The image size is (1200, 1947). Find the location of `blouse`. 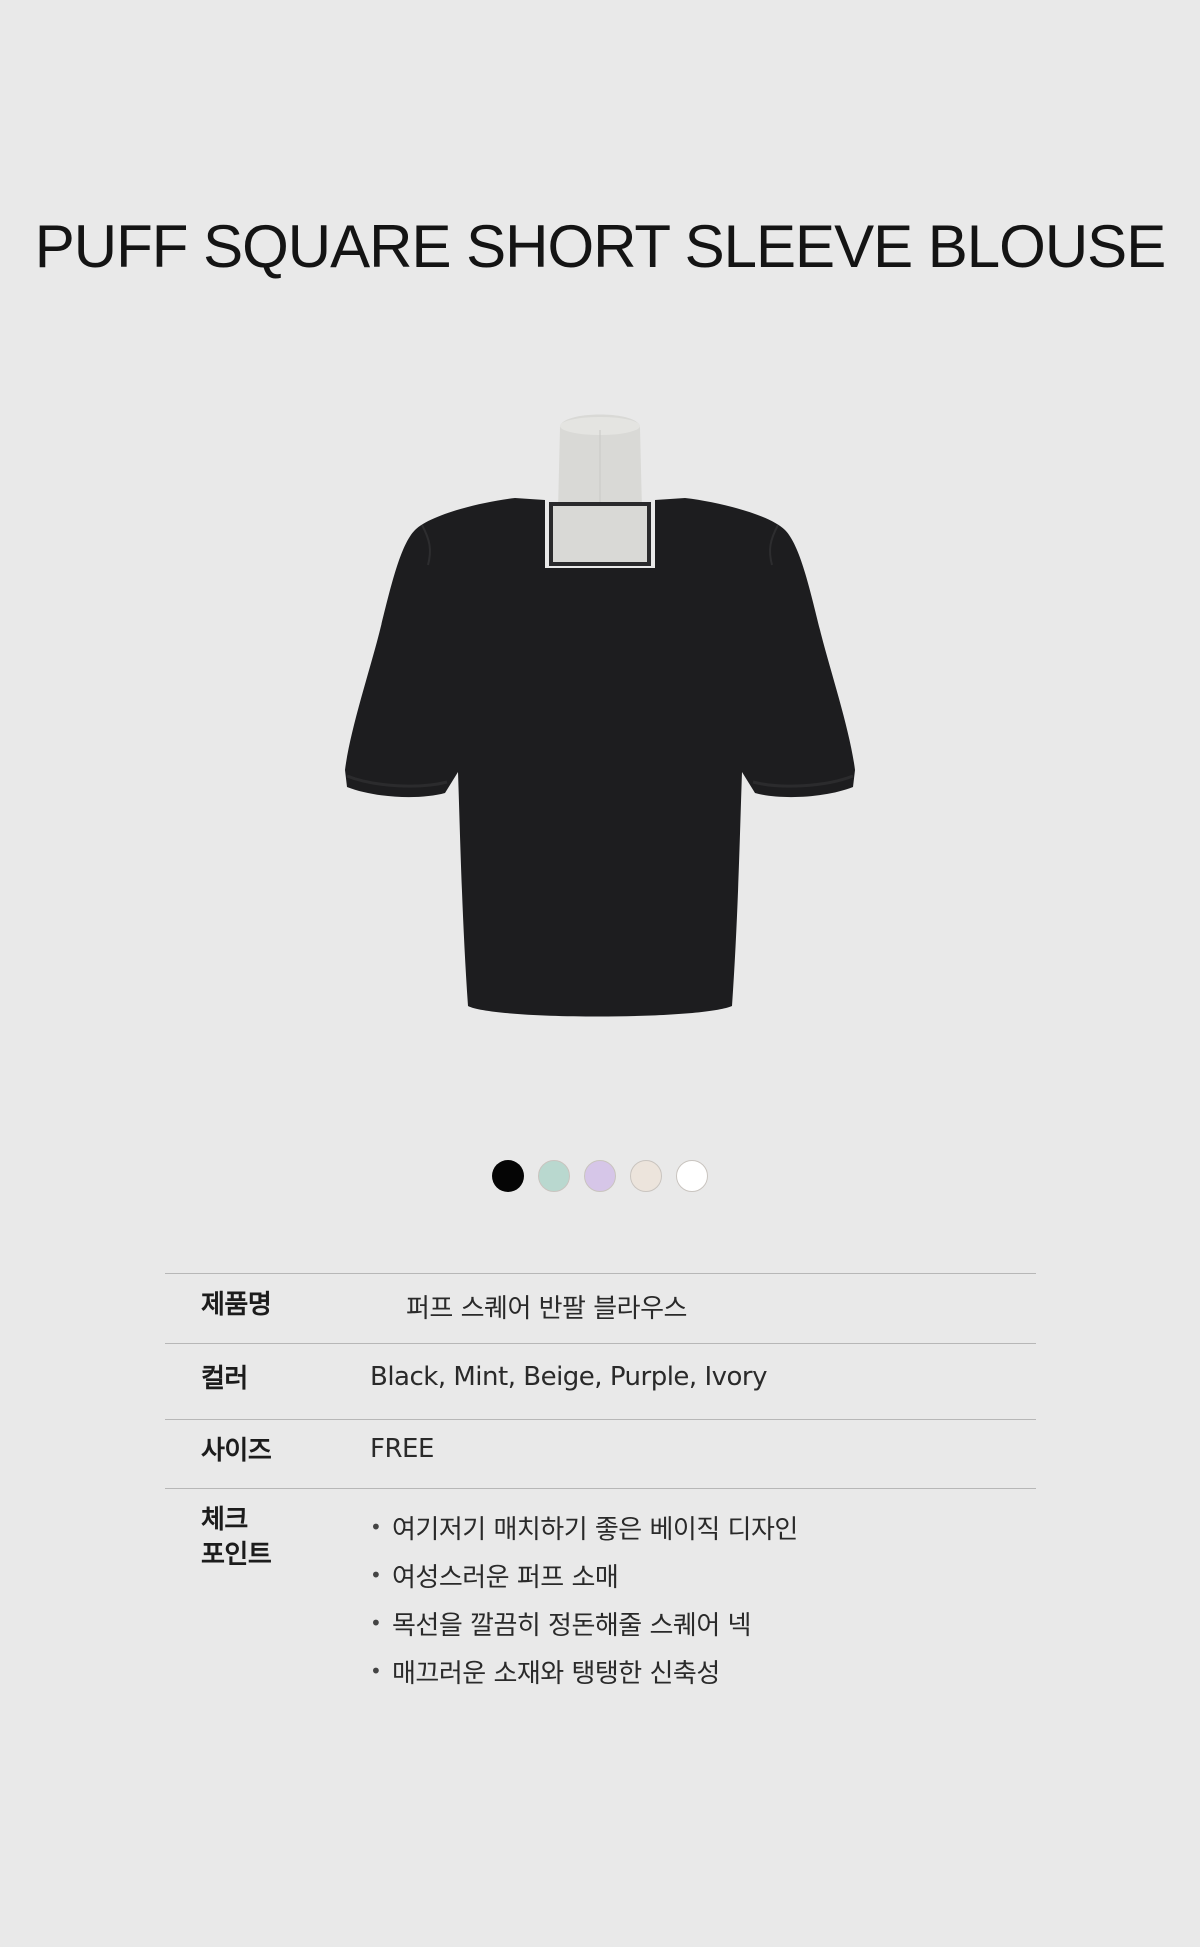

blouse is located at coordinates (600, 757).